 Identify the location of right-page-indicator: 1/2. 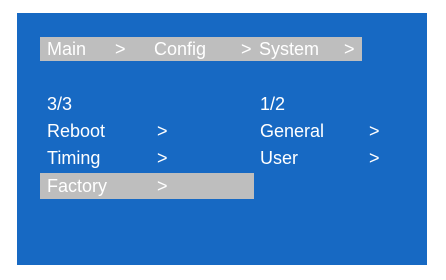
(273, 104).